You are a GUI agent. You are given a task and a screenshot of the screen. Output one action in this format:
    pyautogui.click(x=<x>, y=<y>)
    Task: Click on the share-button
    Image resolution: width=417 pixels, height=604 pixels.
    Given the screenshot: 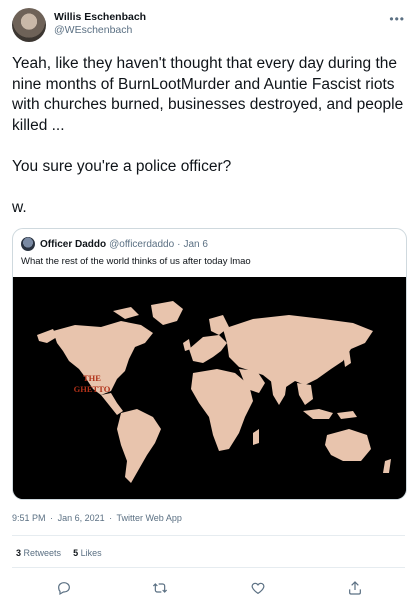 What is the action you would take?
    pyautogui.click(x=355, y=588)
    